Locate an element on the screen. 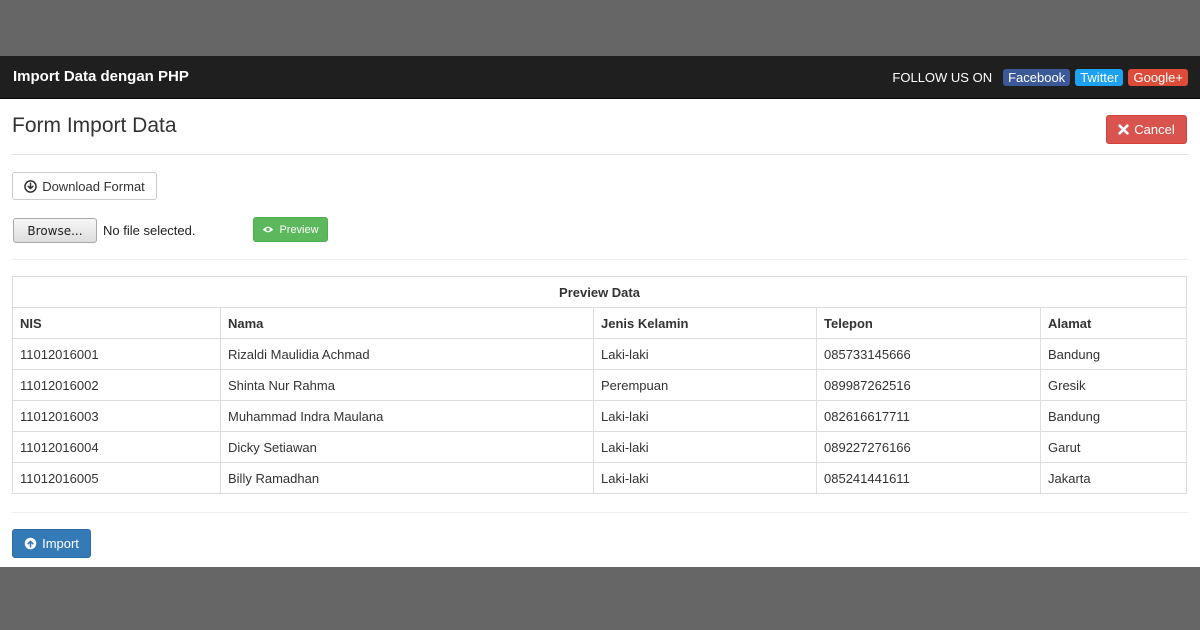 The height and width of the screenshot is (630, 1200). navbar-brand: Import Data dengan PHP is located at coordinates (101, 76).